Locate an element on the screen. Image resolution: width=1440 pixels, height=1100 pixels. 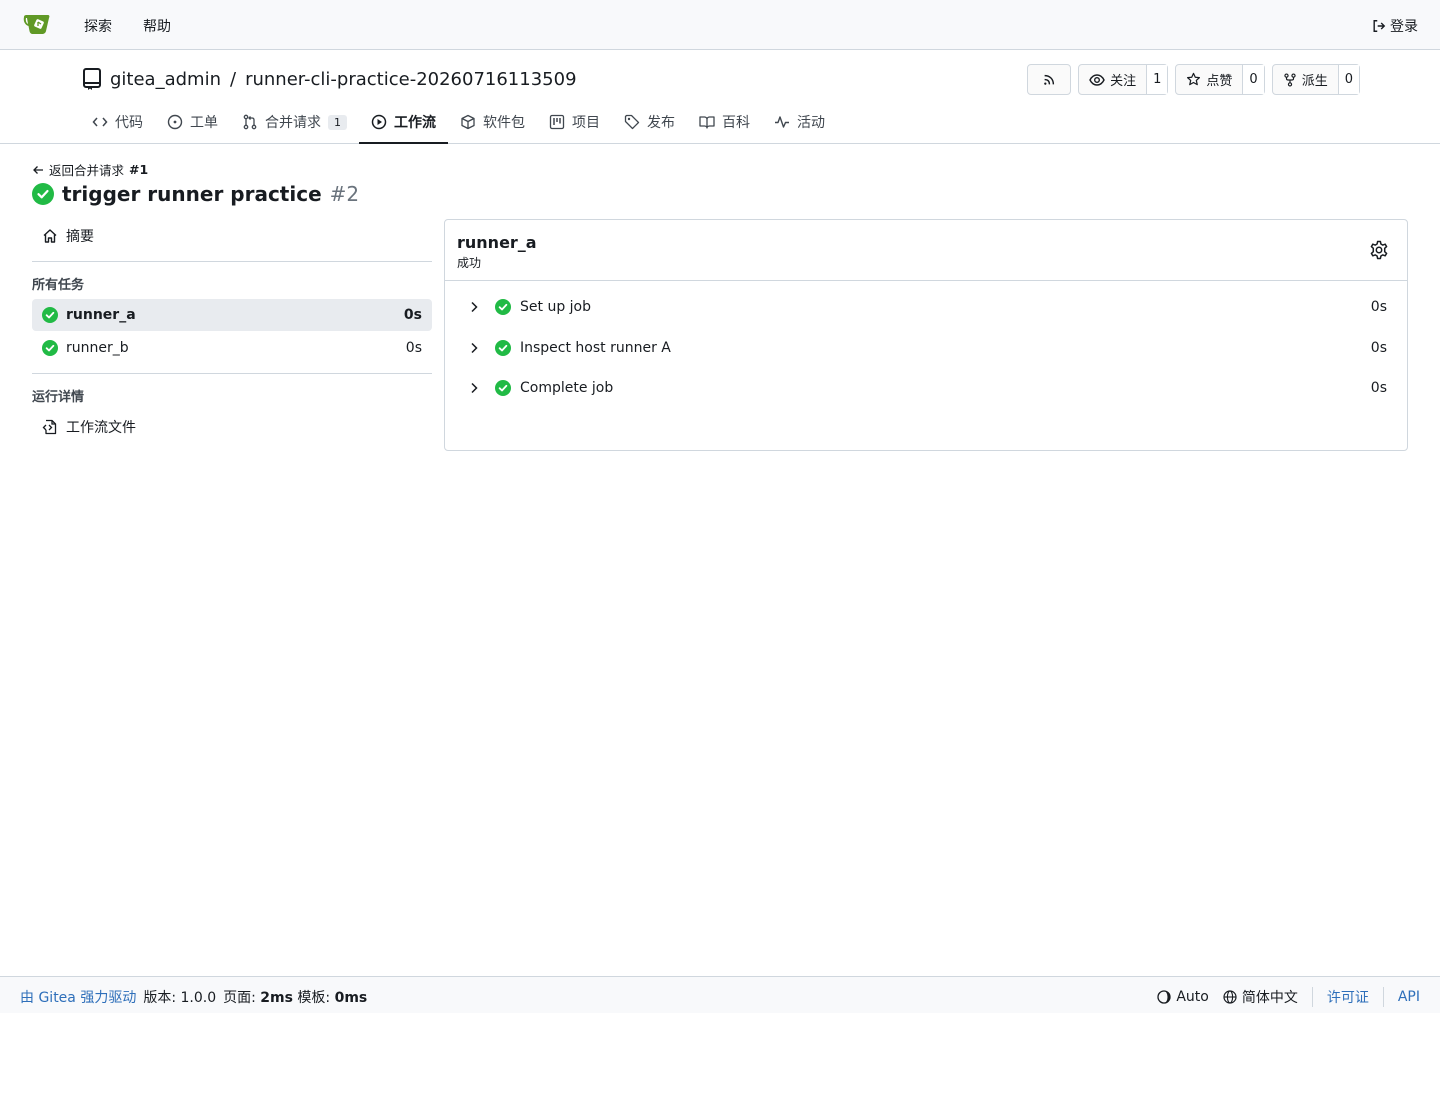
job-item-runner-a: runner_a 0s is located at coordinates (232, 315).